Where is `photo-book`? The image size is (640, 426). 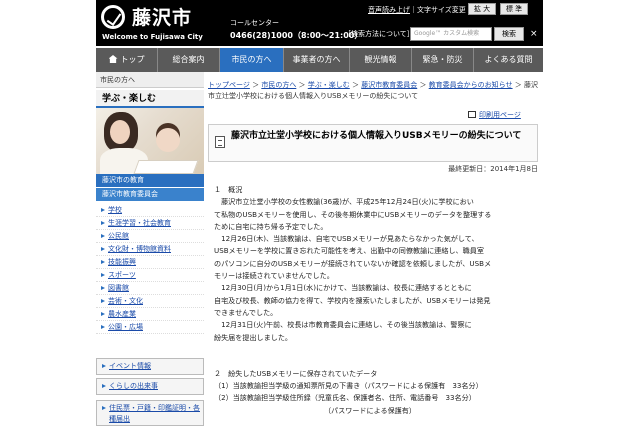 photo-book is located at coordinates (166, 167).